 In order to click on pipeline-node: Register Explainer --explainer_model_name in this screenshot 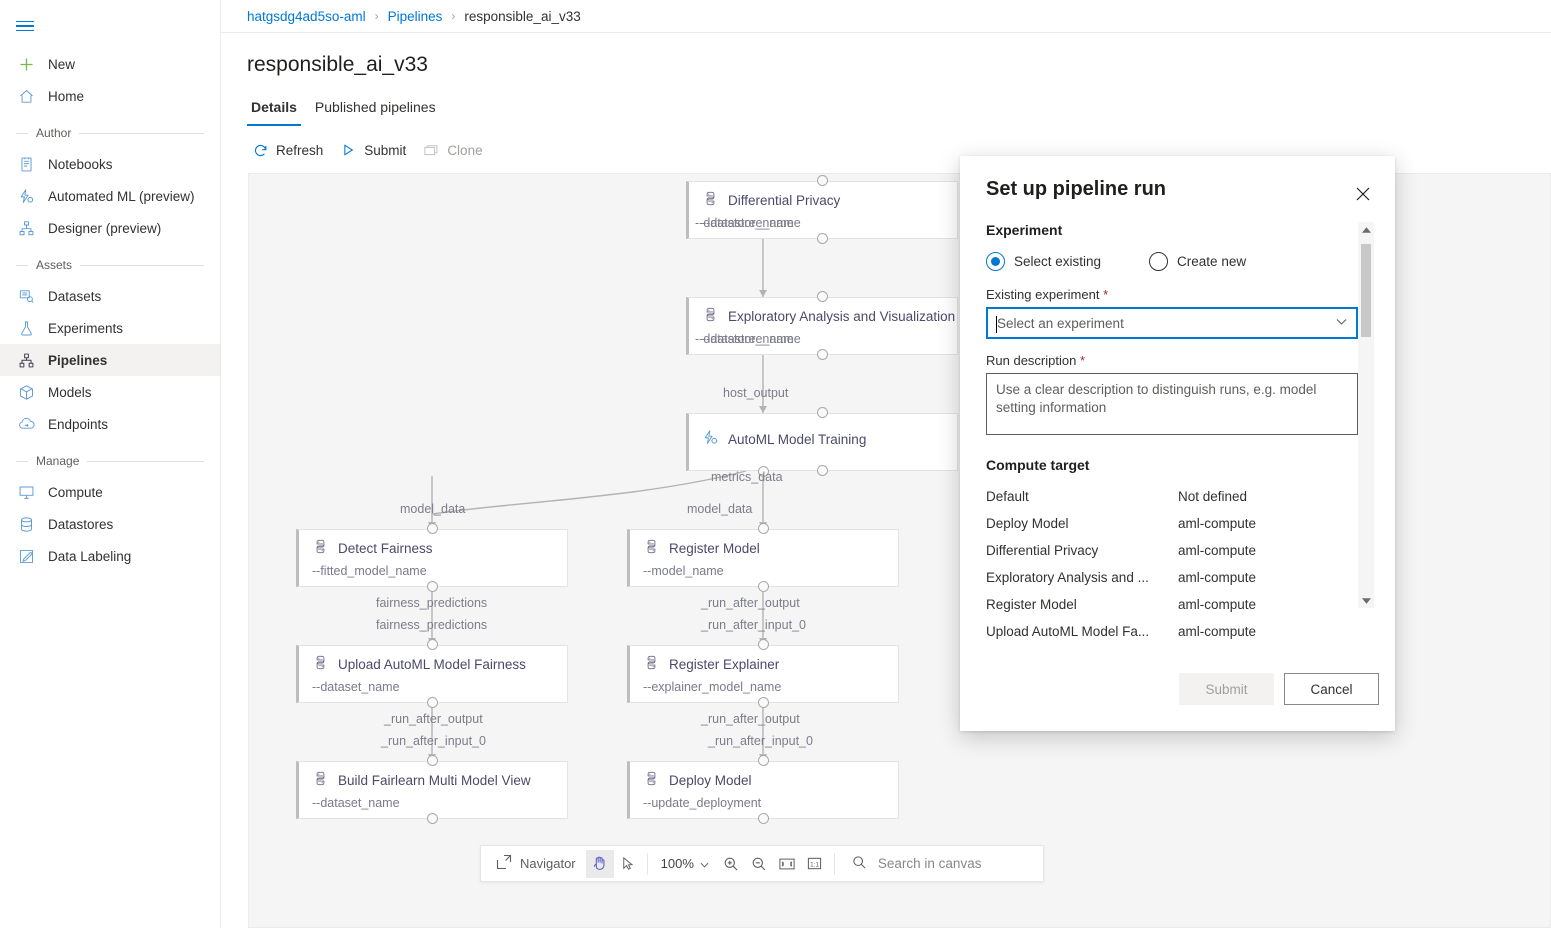, I will do `click(763, 674)`.